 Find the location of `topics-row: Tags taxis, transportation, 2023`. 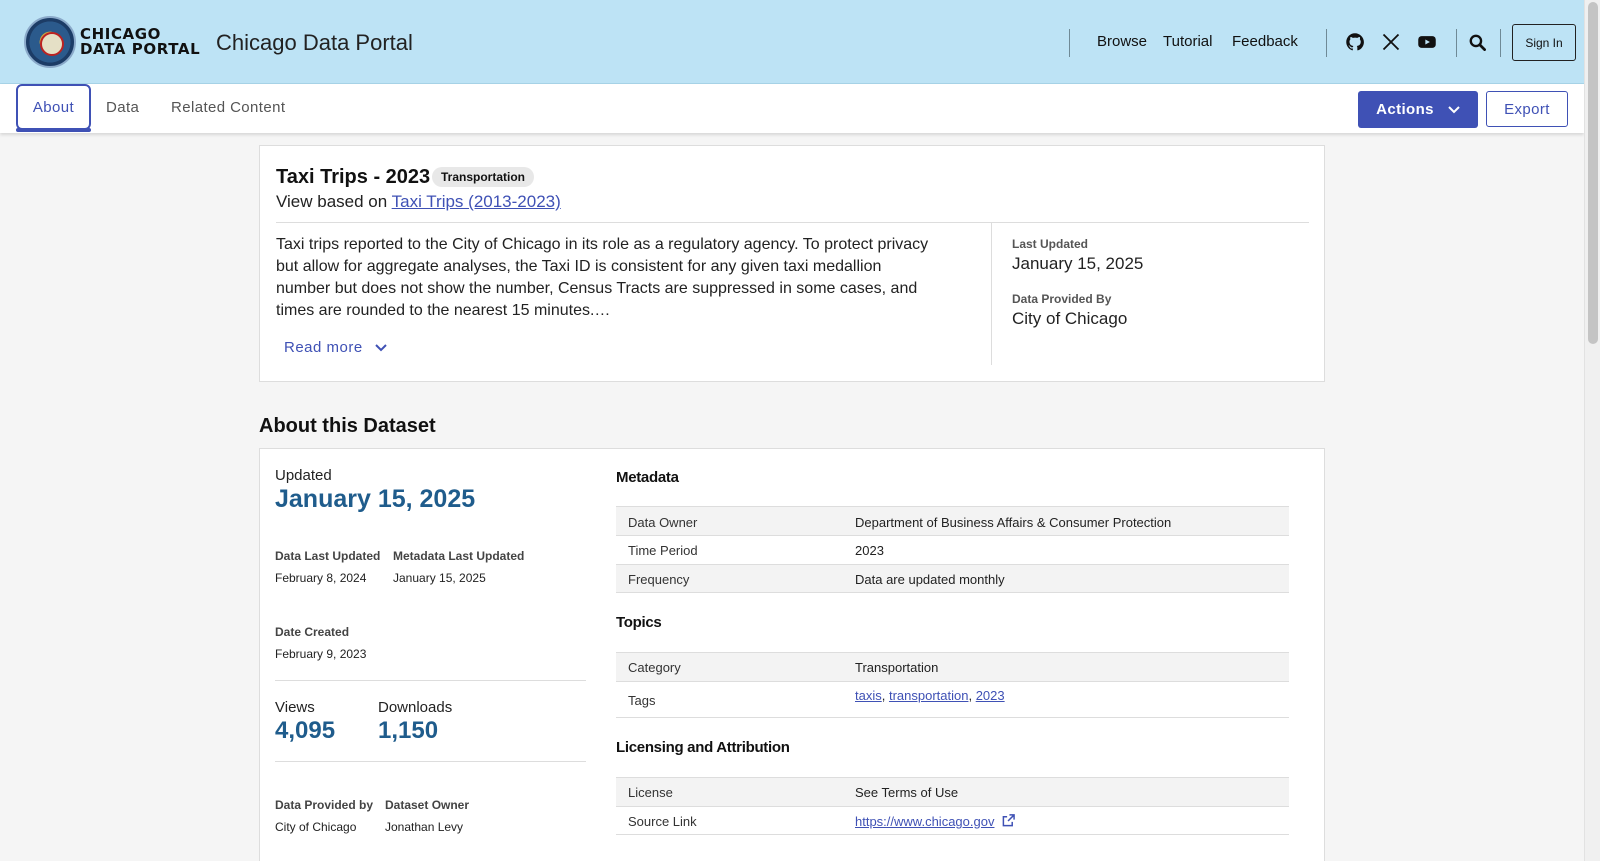

topics-row: Tags taxis, transportation, 2023 is located at coordinates (952, 699).